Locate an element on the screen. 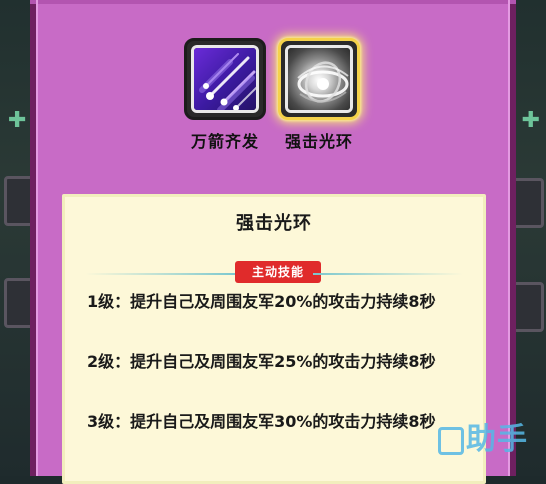 The height and width of the screenshot is (484, 546). skill-title: 强击光环 is located at coordinates (274, 223).